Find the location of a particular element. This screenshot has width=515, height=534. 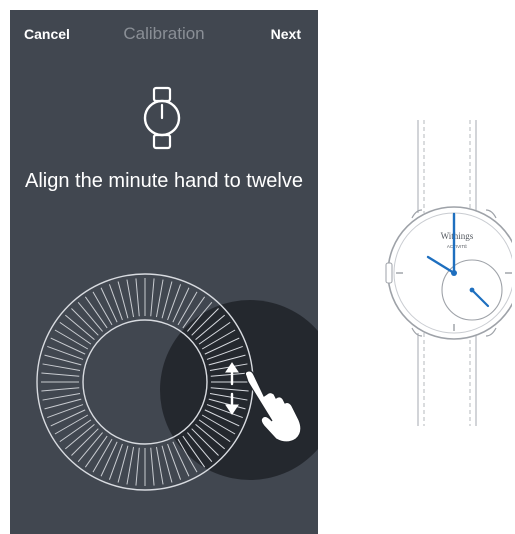

navigation-bar: Cancel Calibration Next is located at coordinates (164, 34).